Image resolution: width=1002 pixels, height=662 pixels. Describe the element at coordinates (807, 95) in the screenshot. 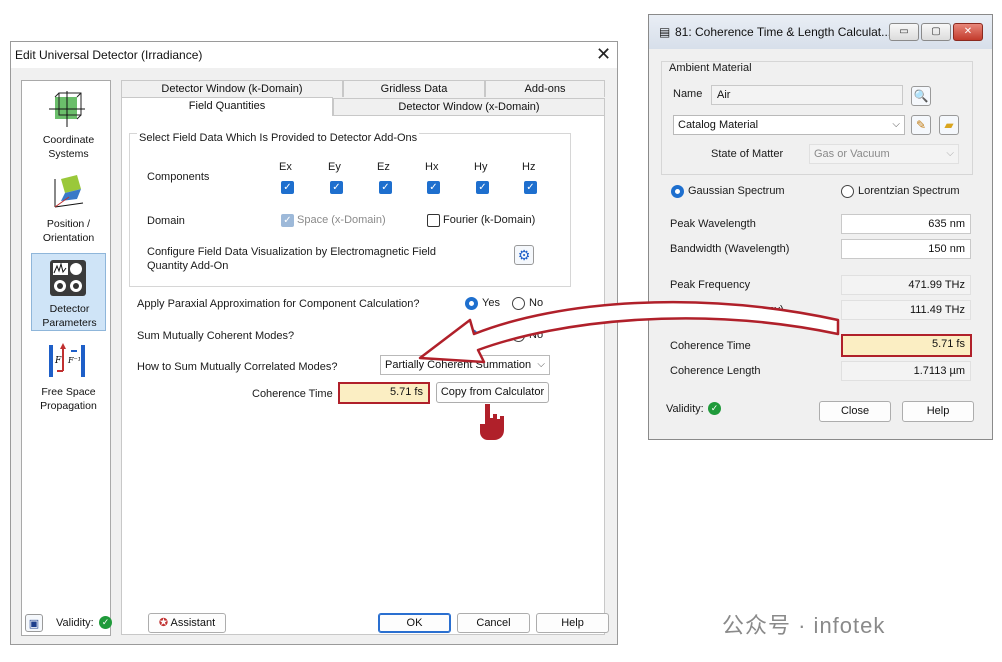

I see `material-name-field: Air` at that location.